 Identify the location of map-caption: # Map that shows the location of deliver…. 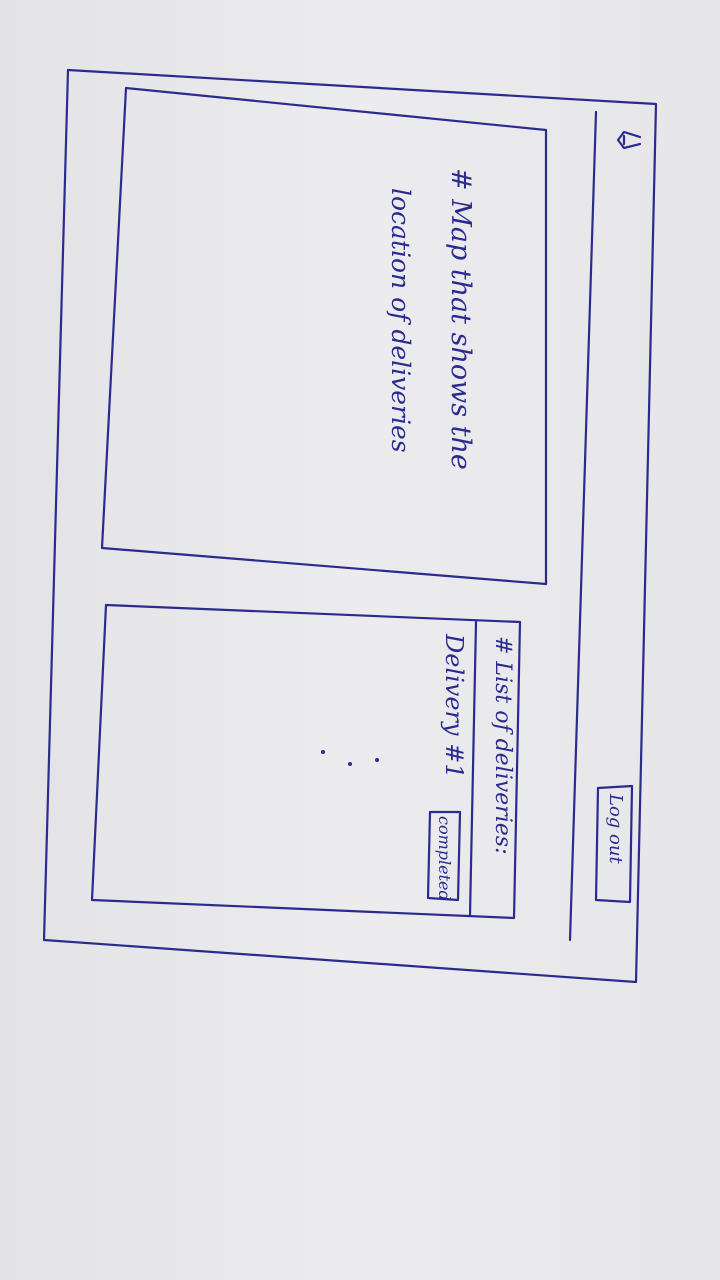
(431, 319).